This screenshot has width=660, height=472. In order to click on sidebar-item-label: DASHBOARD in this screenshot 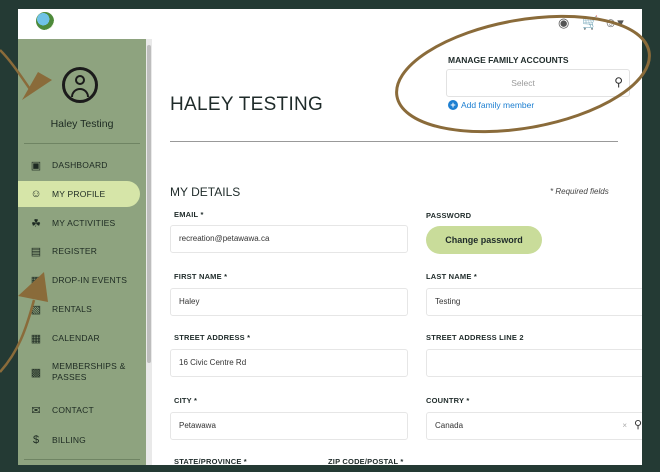, I will do `click(80, 164)`.